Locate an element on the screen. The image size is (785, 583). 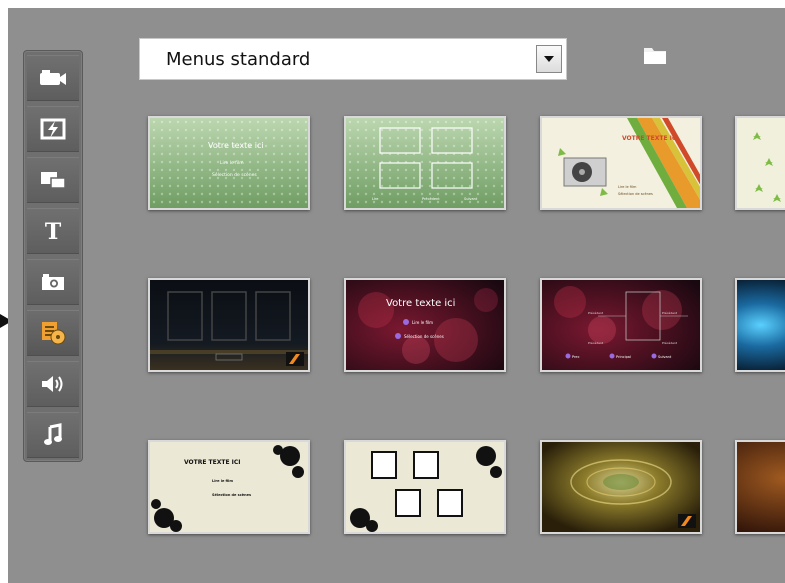
menu-thumbnail-stars is located at coordinates (760, 163).